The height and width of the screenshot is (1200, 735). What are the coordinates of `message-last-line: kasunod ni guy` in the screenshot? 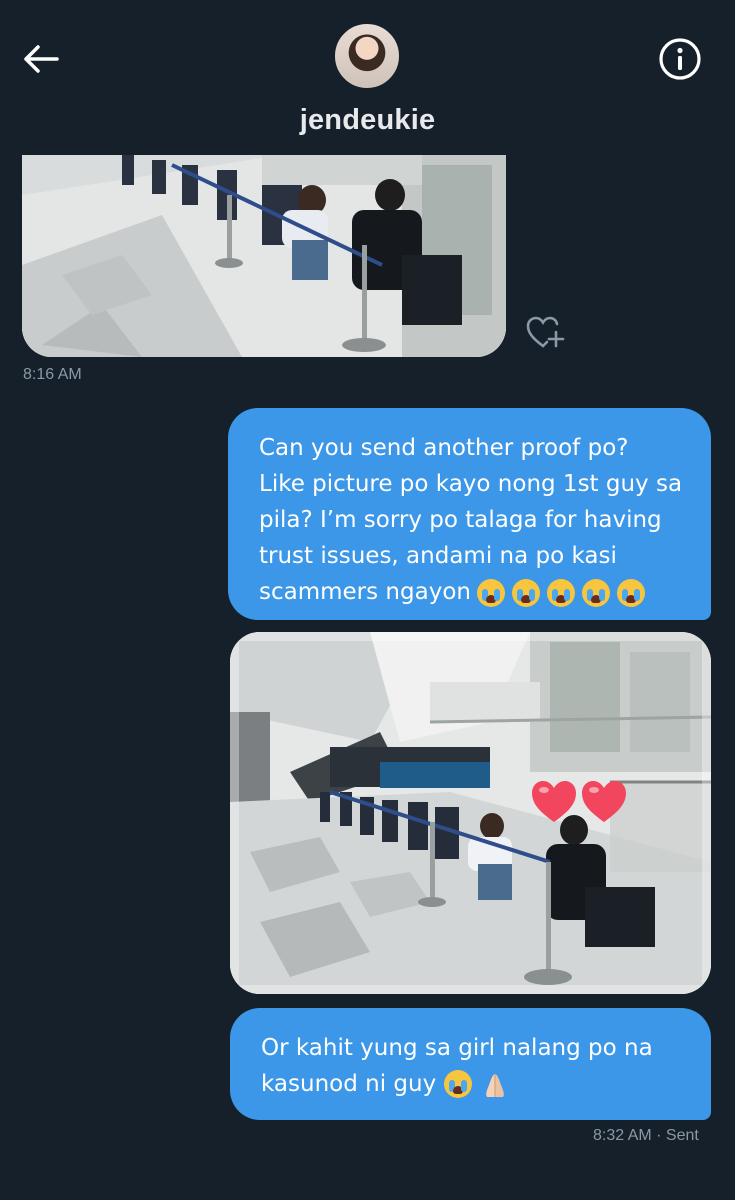 It's located at (476, 1084).